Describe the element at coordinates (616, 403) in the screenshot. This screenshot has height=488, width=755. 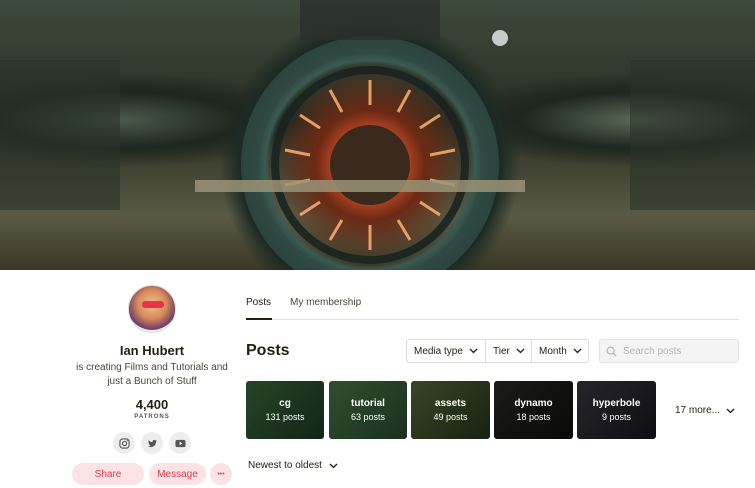
I see `tag-name: hyperbole` at that location.